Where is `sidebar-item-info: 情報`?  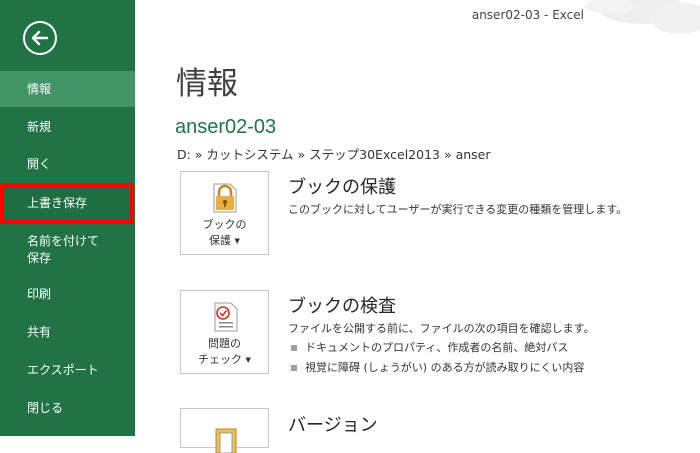
sidebar-item-info: 情報 is located at coordinates (67, 89).